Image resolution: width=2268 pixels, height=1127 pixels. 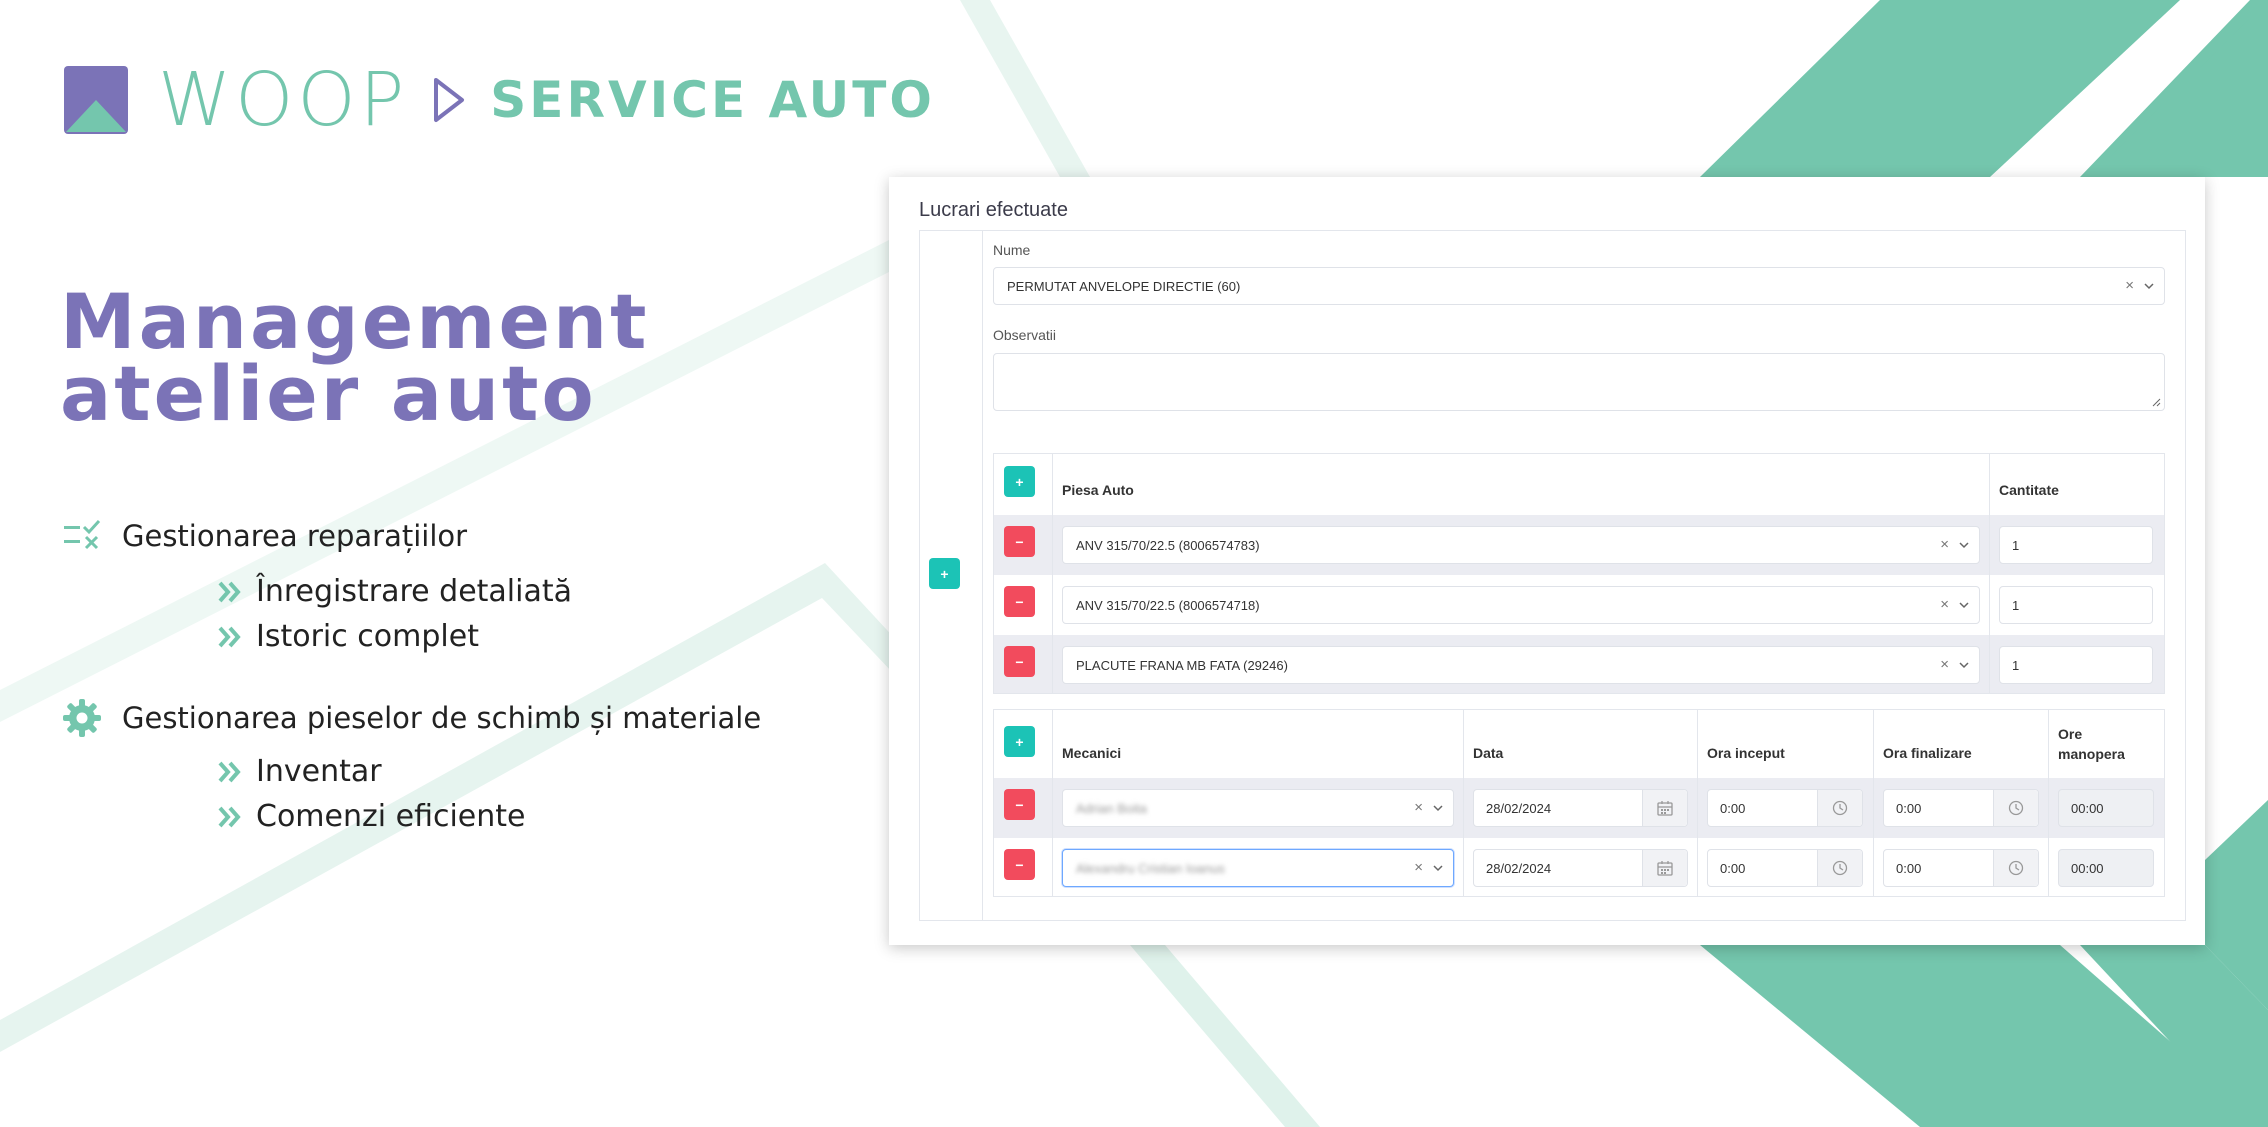 What do you see at coordinates (283, 100) in the screenshot?
I see `brand-wordmark: WOOP` at bounding box center [283, 100].